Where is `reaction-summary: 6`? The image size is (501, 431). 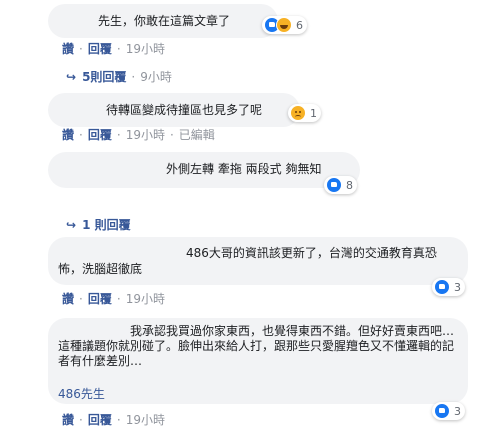
reaction-summary: 6 is located at coordinates (284, 25).